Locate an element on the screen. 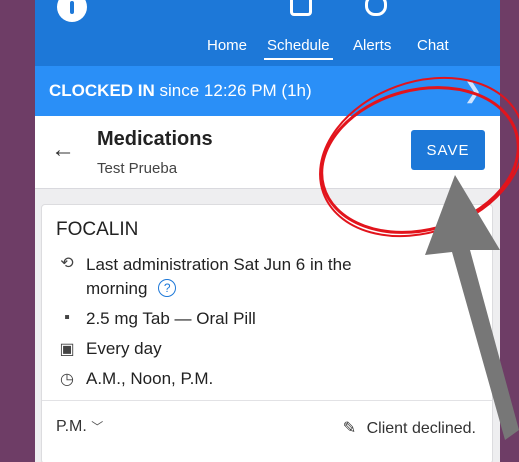 Image resolution: width=519 pixels, height=462 pixels. clock-icon: ◷ is located at coordinates (67, 379).